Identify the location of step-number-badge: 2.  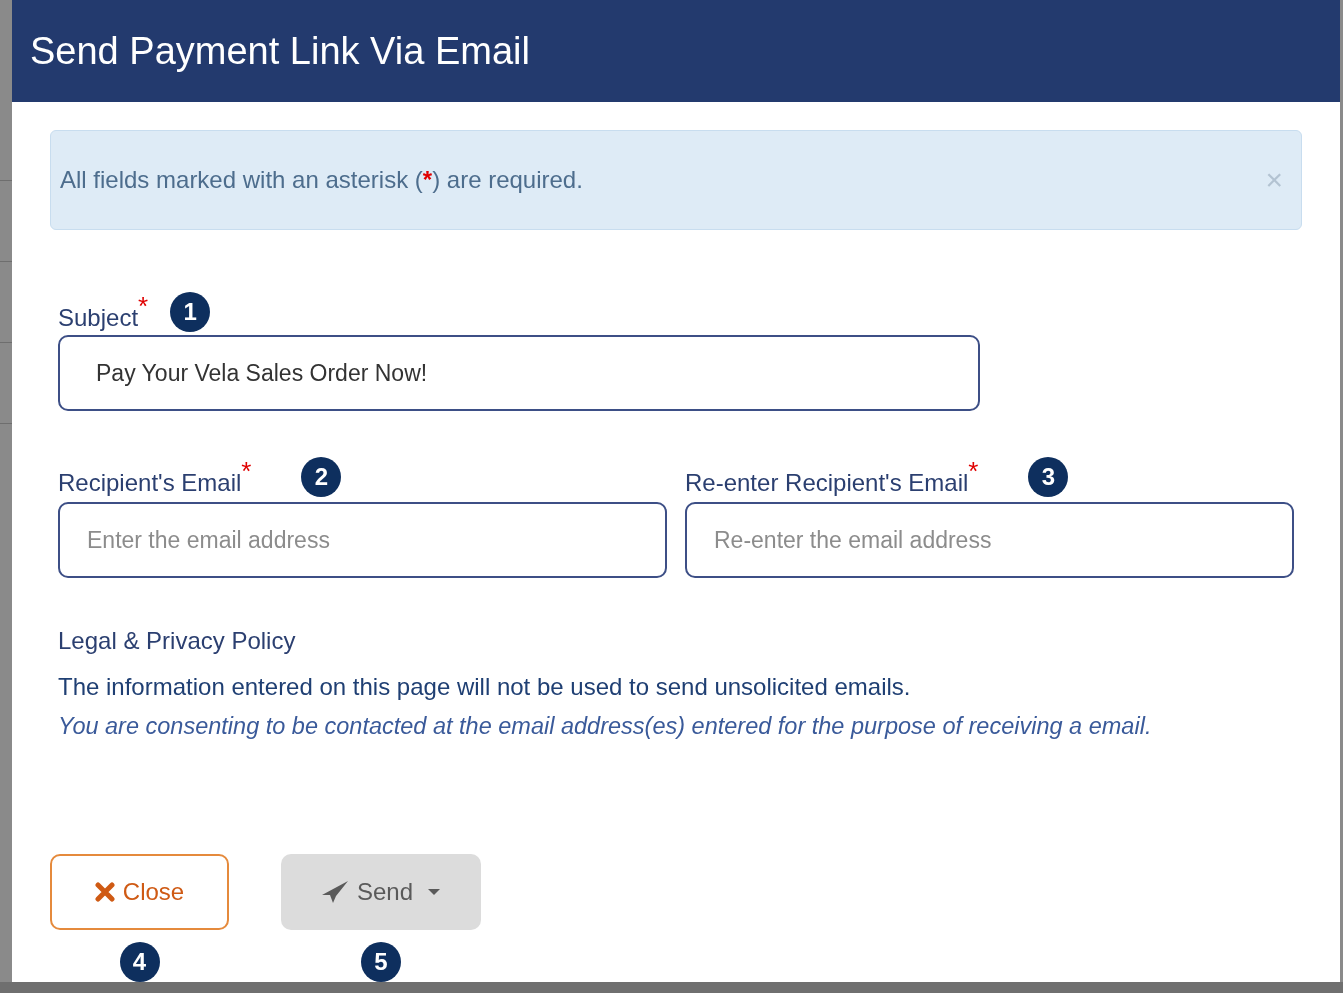
(321, 477).